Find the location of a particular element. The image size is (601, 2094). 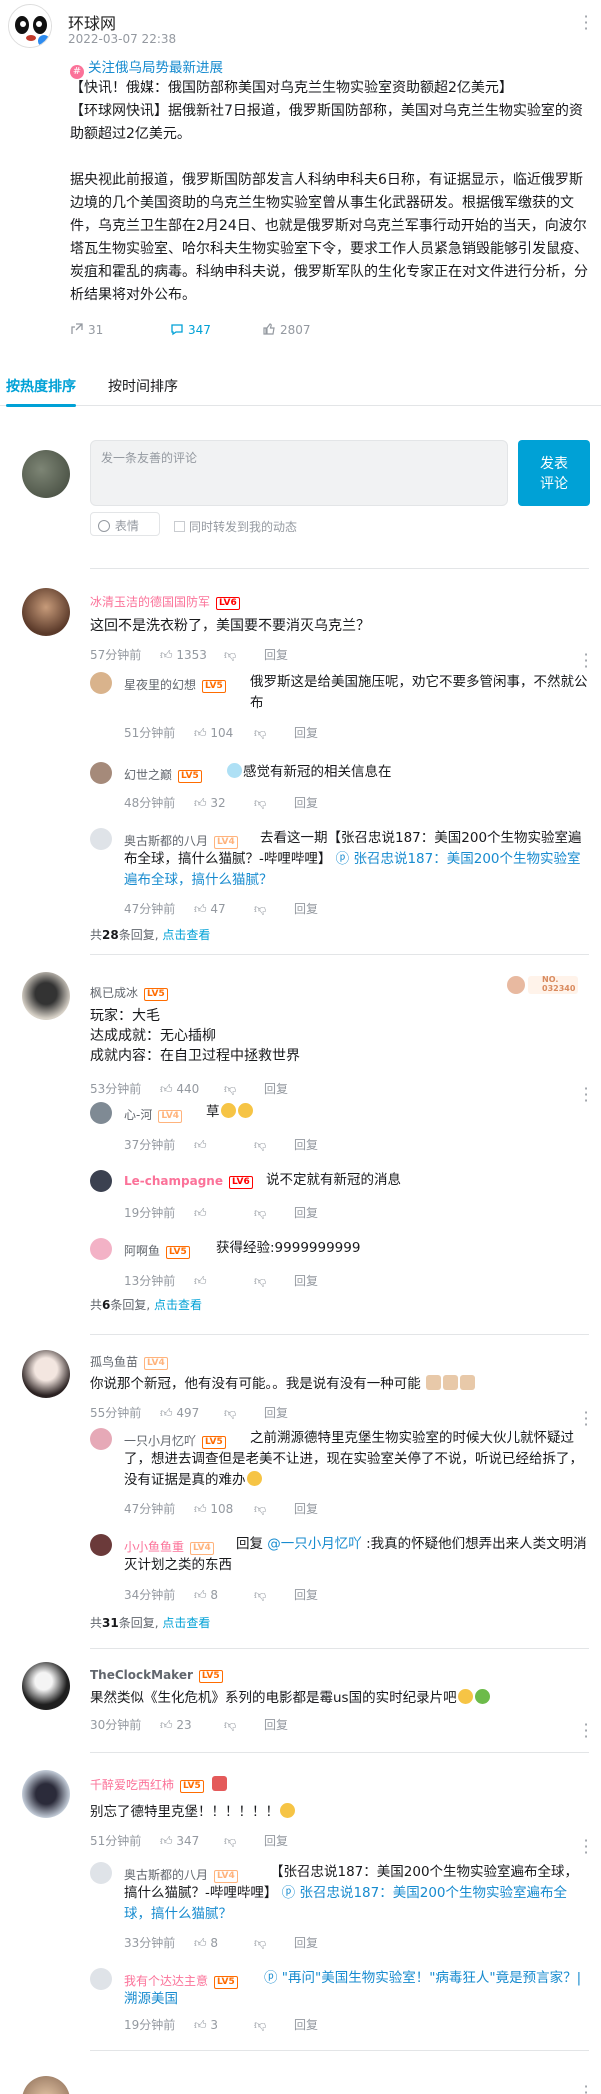

like-button: 👍︎ 497 is located at coordinates (192, 1413).